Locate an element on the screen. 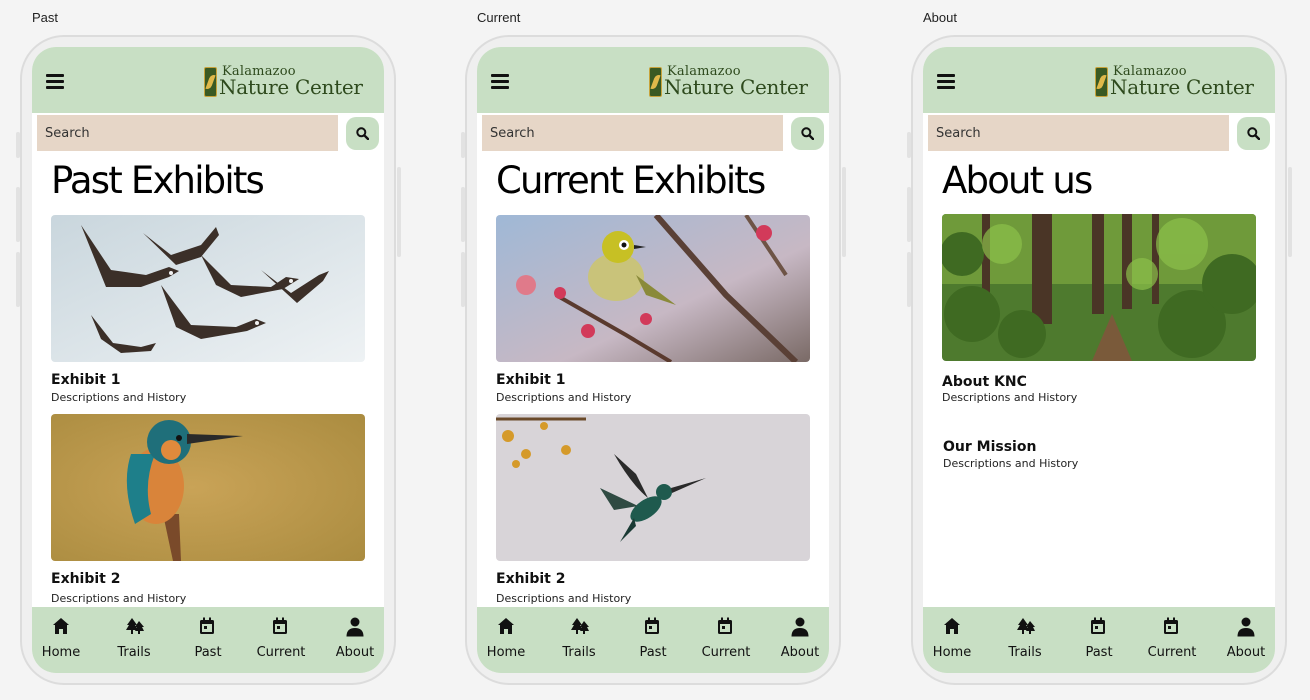 The width and height of the screenshot is (1310, 700). frame-label-past: Past is located at coordinates (45, 17).